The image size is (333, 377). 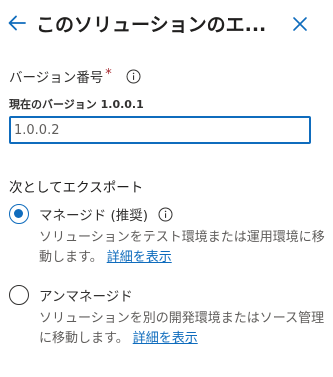 I want to click on version-label-row: バージョン番号 *, so click(x=75, y=76).